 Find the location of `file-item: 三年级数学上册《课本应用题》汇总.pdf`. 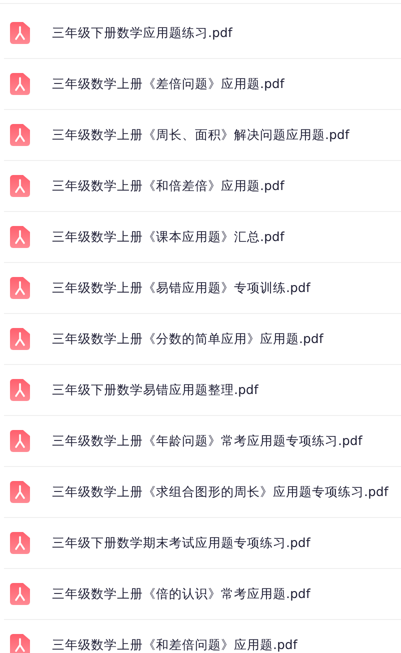

file-item: 三年级数学上册《课本应用题》汇总.pdf is located at coordinates (202, 237).